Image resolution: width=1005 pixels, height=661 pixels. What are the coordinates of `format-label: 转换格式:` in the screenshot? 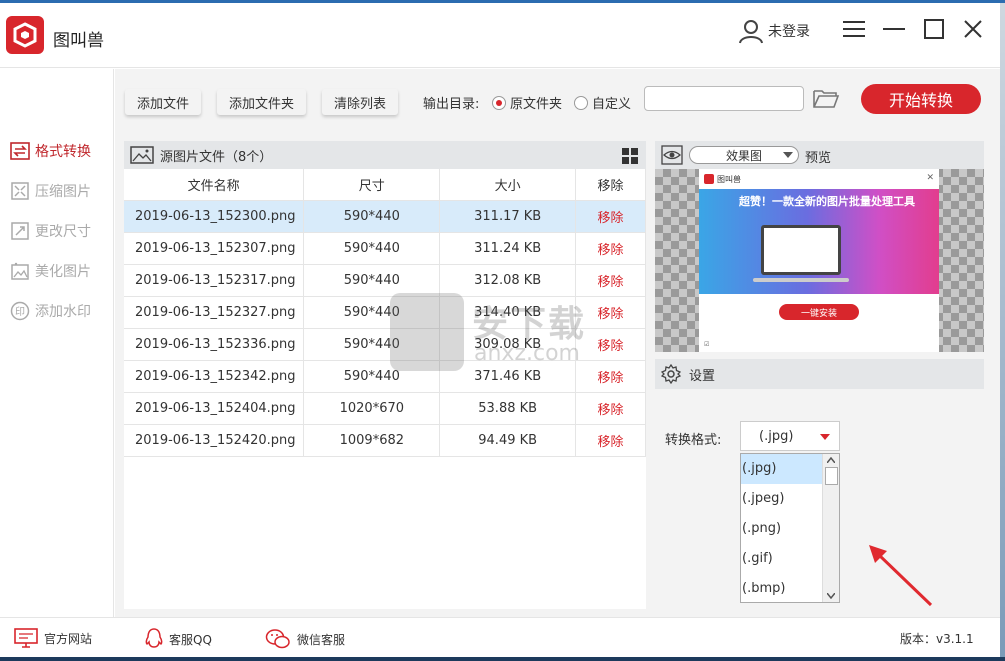 It's located at (693, 440).